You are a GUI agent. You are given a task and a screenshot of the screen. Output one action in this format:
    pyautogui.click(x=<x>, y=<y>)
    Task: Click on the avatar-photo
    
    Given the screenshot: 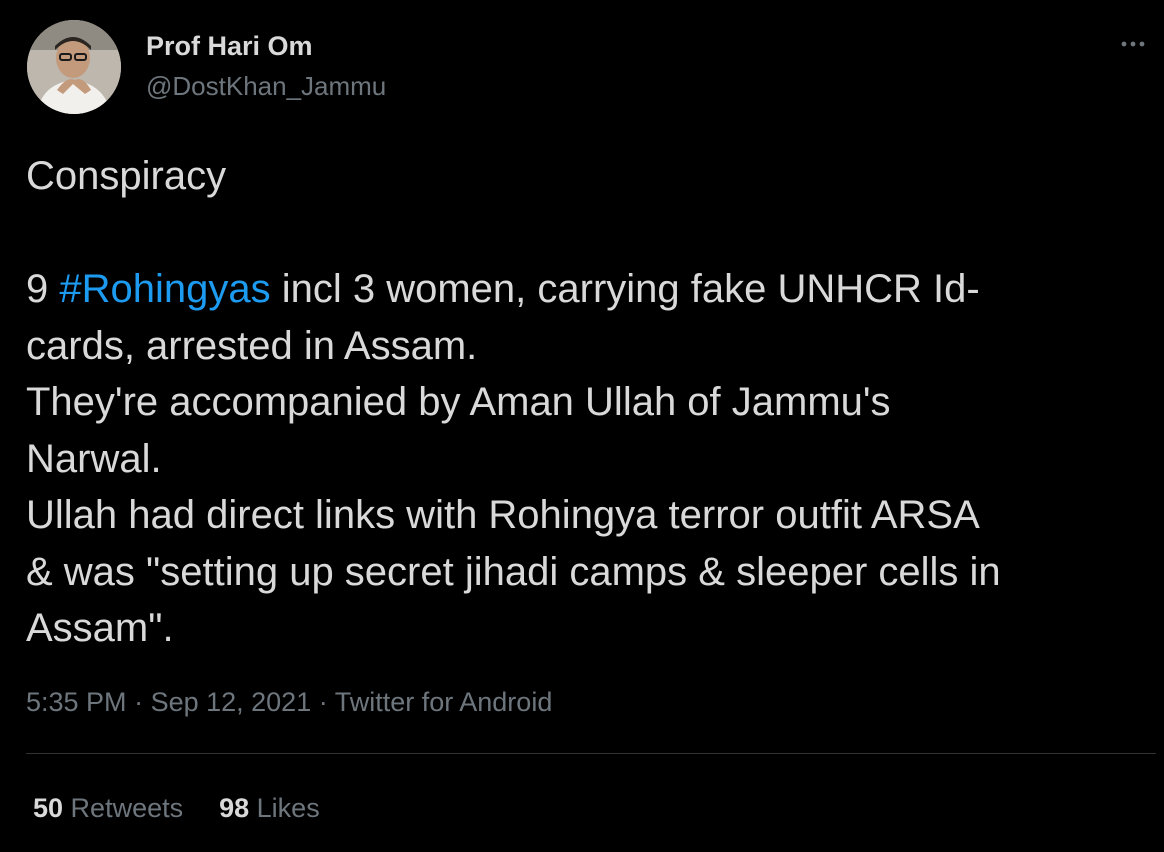 What is the action you would take?
    pyautogui.click(x=74, y=67)
    